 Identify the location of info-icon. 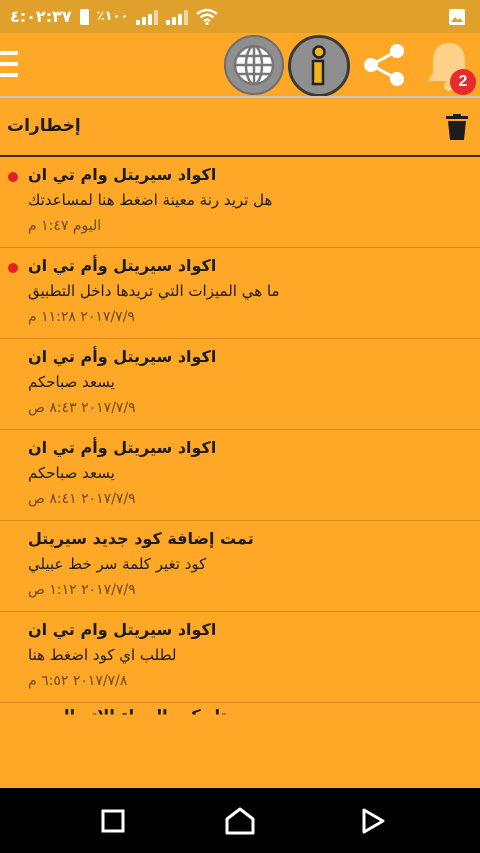
(318, 65).